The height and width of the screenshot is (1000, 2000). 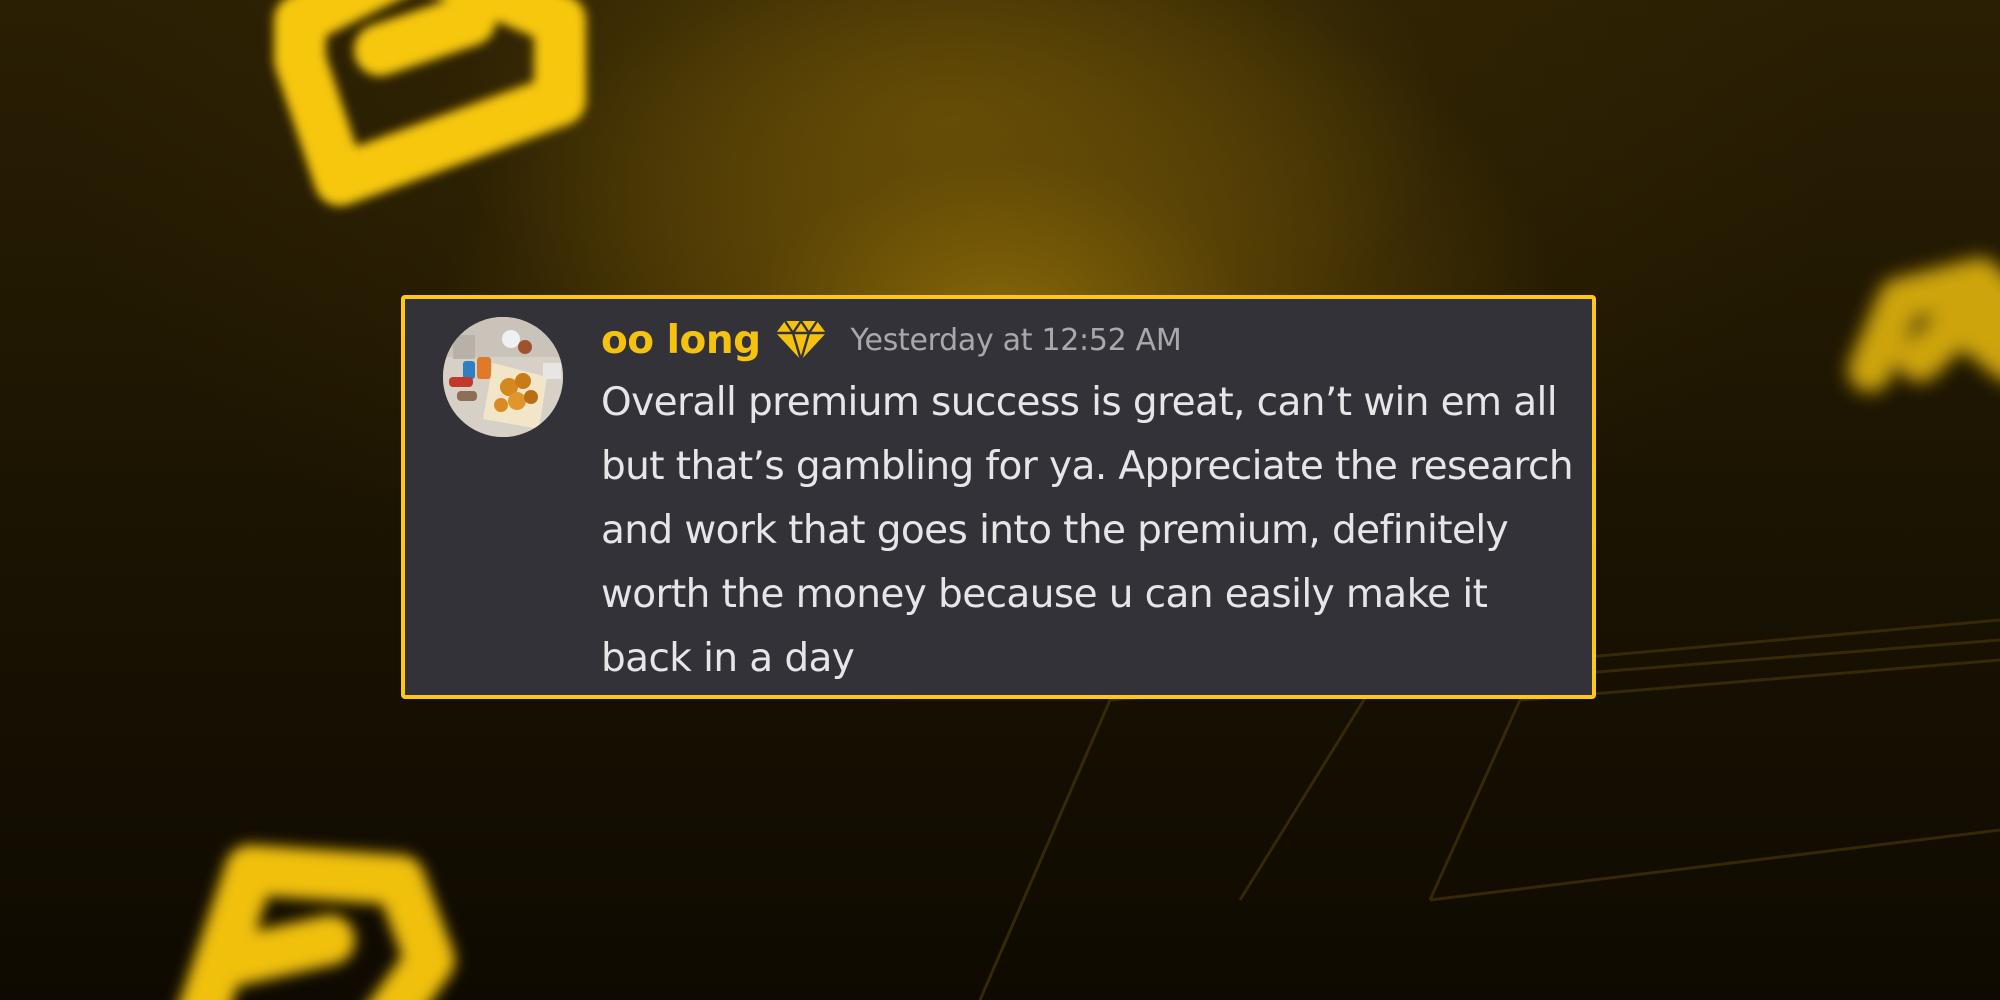 What do you see at coordinates (1016, 340) in the screenshot?
I see `timestamp: Yesterday at 12:52 AM` at bounding box center [1016, 340].